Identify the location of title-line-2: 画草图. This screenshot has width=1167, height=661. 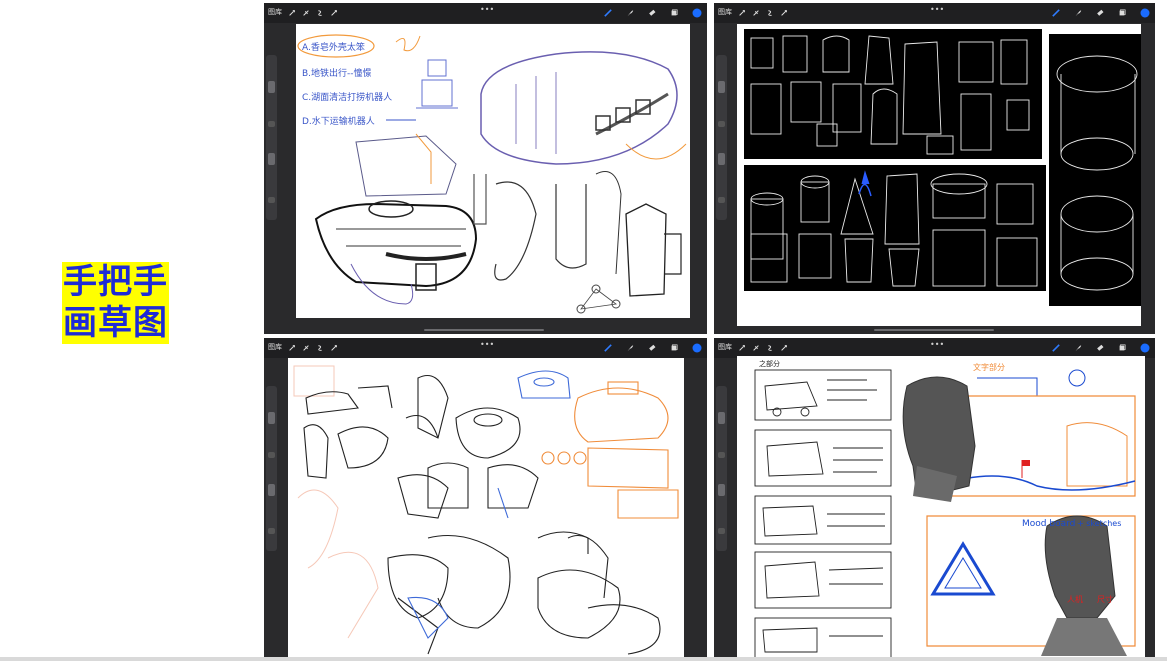
(115, 323).